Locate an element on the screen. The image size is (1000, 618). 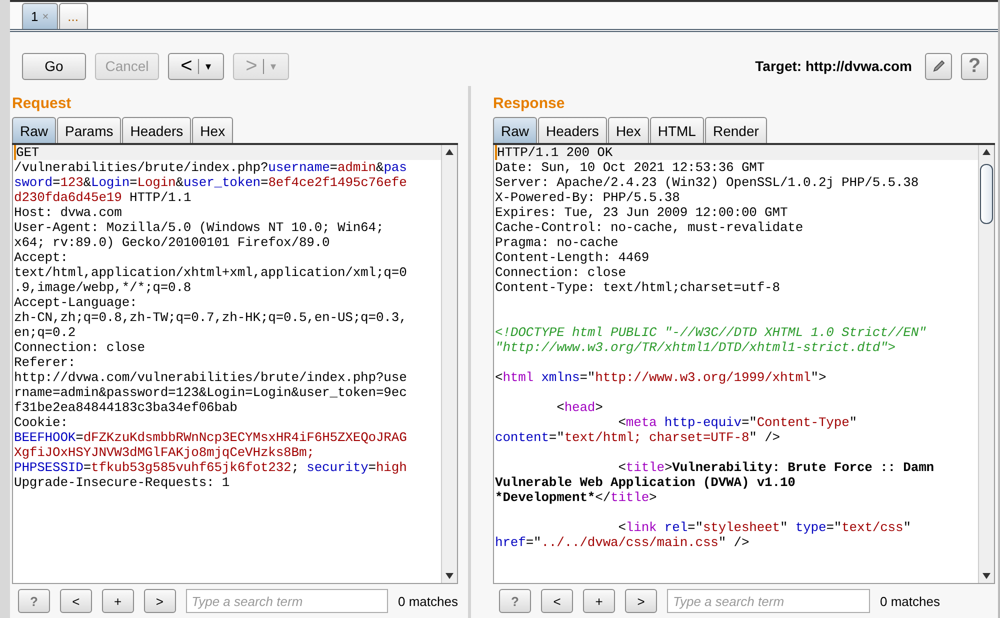
code-line: href="../../dvwa/css/main.css" /> is located at coordinates (622, 542).